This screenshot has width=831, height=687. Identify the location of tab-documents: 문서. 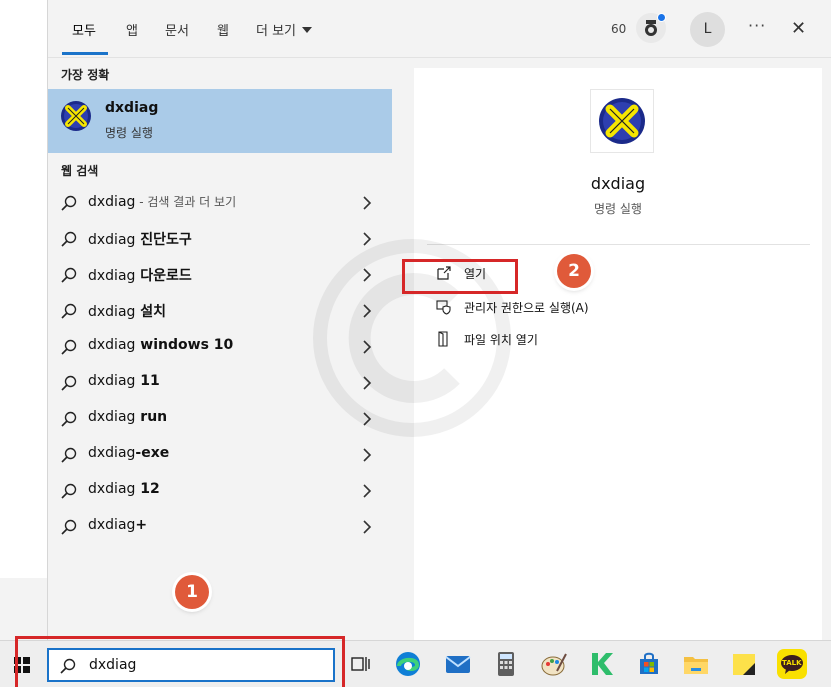
(177, 29).